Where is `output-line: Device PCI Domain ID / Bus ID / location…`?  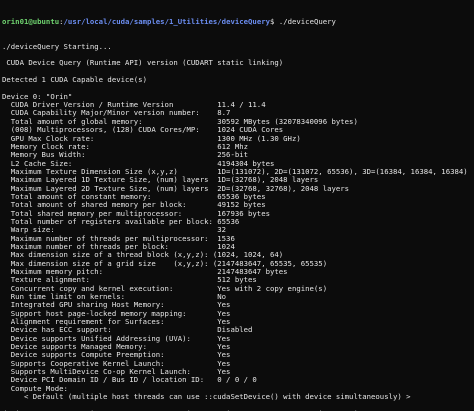
output-line: Device PCI Domain ID / Bus ID / location… is located at coordinates (129, 380).